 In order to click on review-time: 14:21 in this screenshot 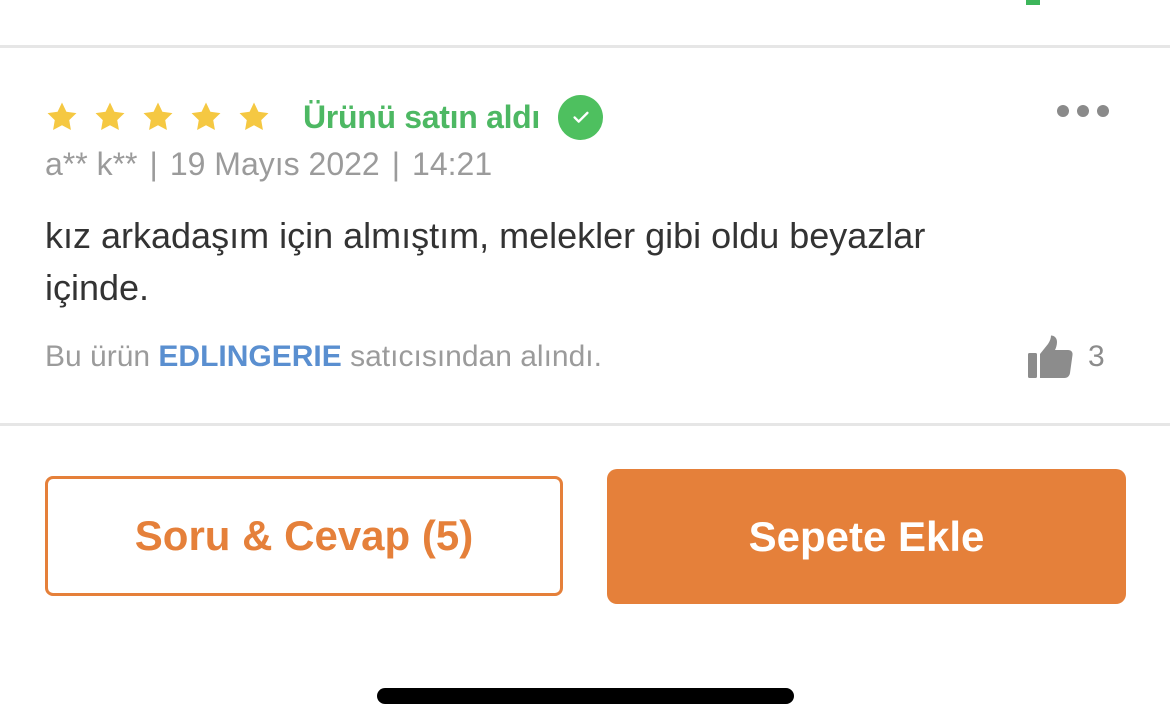, I will do `click(452, 164)`.